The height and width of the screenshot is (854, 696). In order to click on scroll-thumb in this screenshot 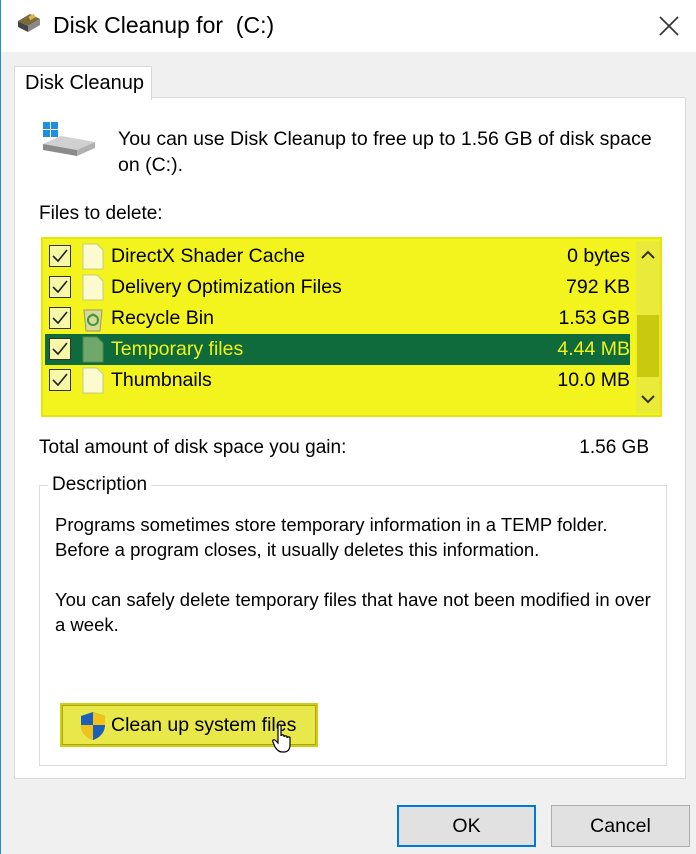, I will do `click(648, 346)`.